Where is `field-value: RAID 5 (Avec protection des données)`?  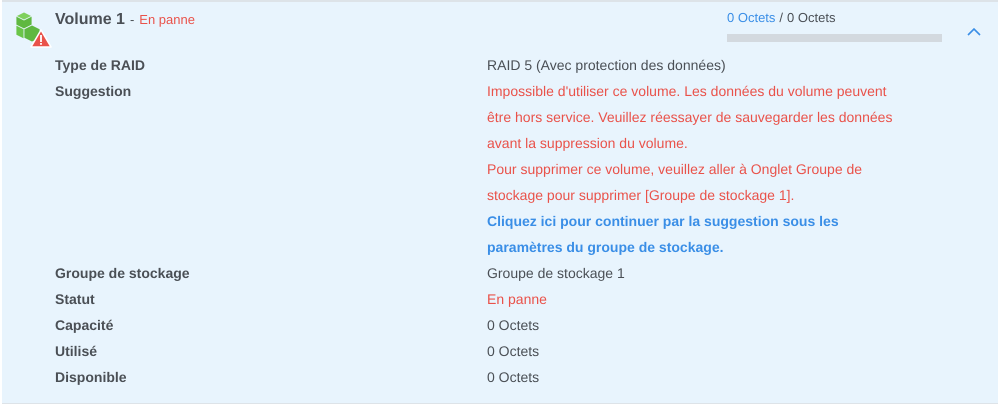 field-value: RAID 5 (Avec protection des données) is located at coordinates (606, 65).